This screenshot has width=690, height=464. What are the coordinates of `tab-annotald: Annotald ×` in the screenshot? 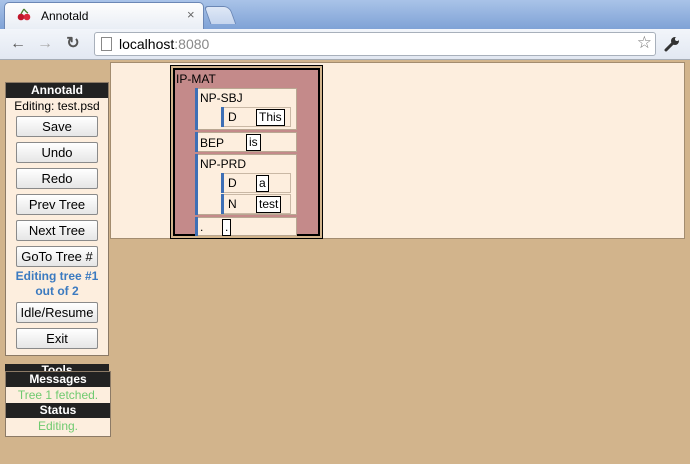 It's located at (104, 15).